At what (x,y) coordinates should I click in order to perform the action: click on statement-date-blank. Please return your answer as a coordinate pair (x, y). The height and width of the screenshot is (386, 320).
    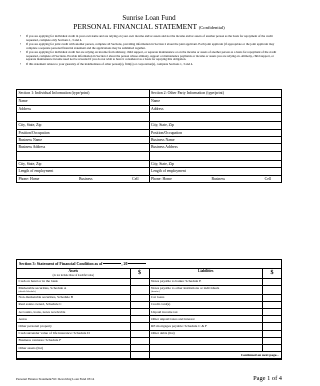
    Looking at the image, I should click on (112, 263).